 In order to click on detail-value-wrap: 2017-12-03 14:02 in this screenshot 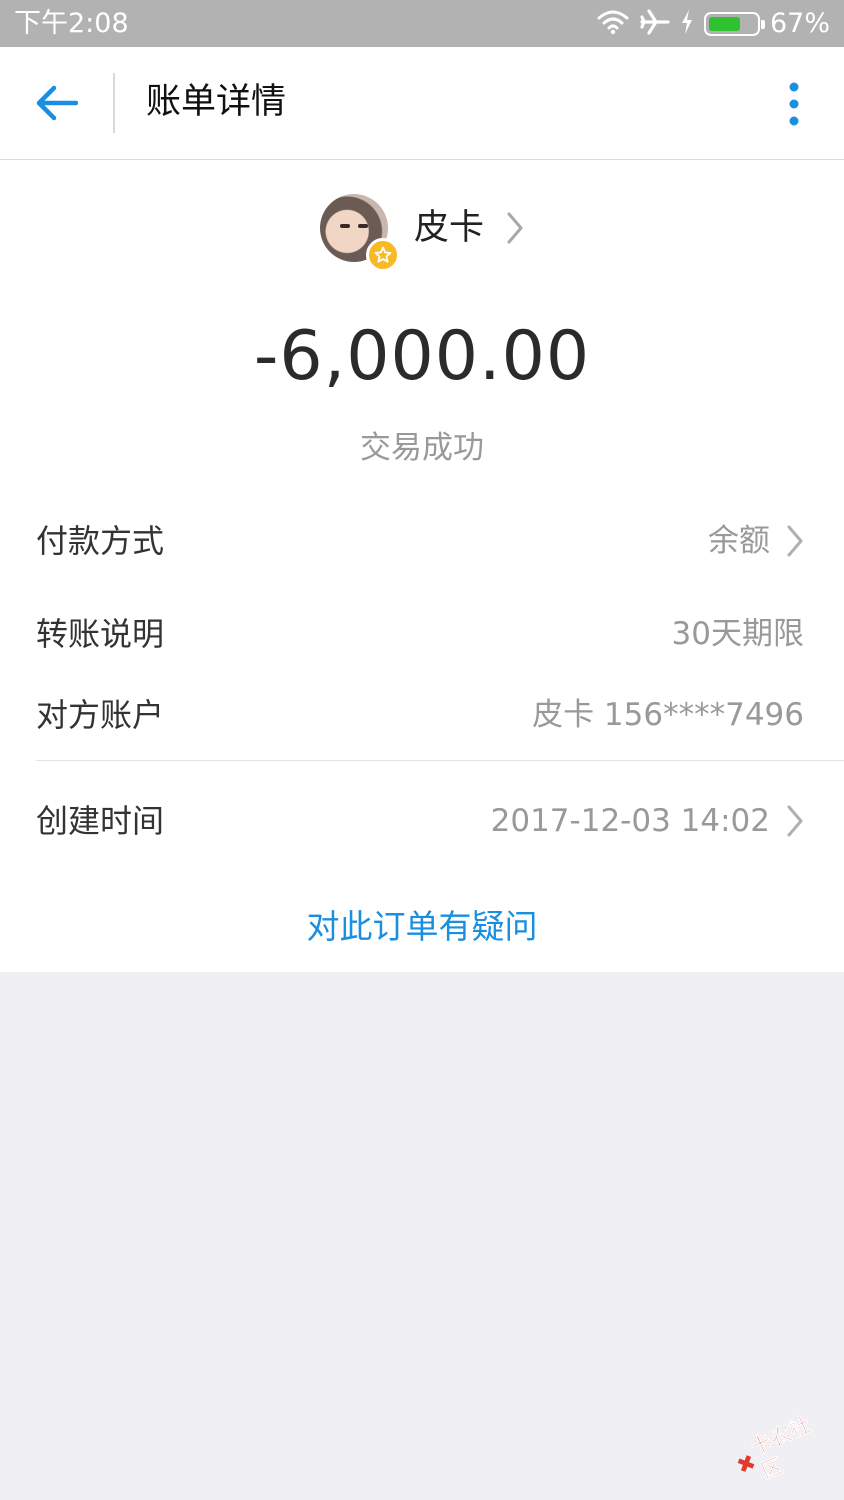, I will do `click(647, 821)`.